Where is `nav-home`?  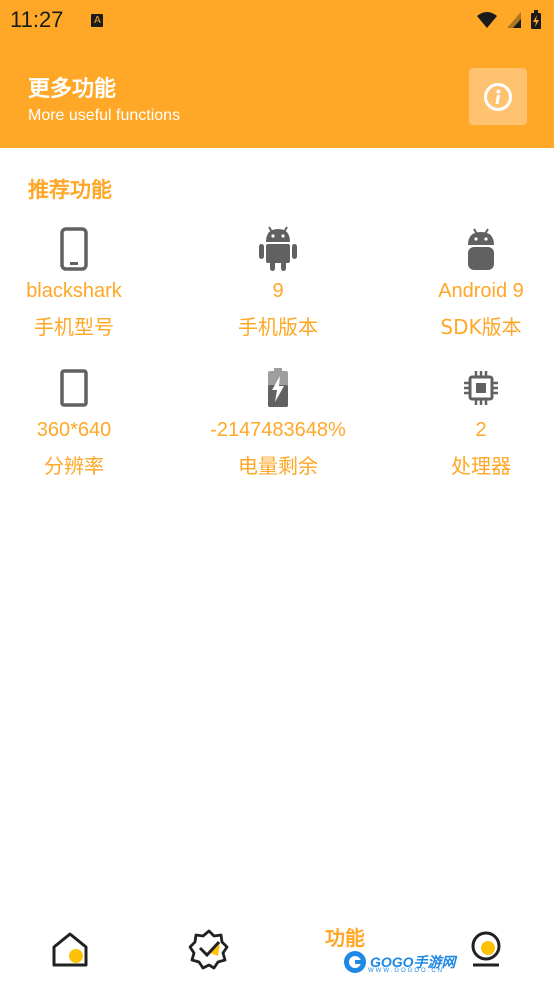 nav-home is located at coordinates (70, 949).